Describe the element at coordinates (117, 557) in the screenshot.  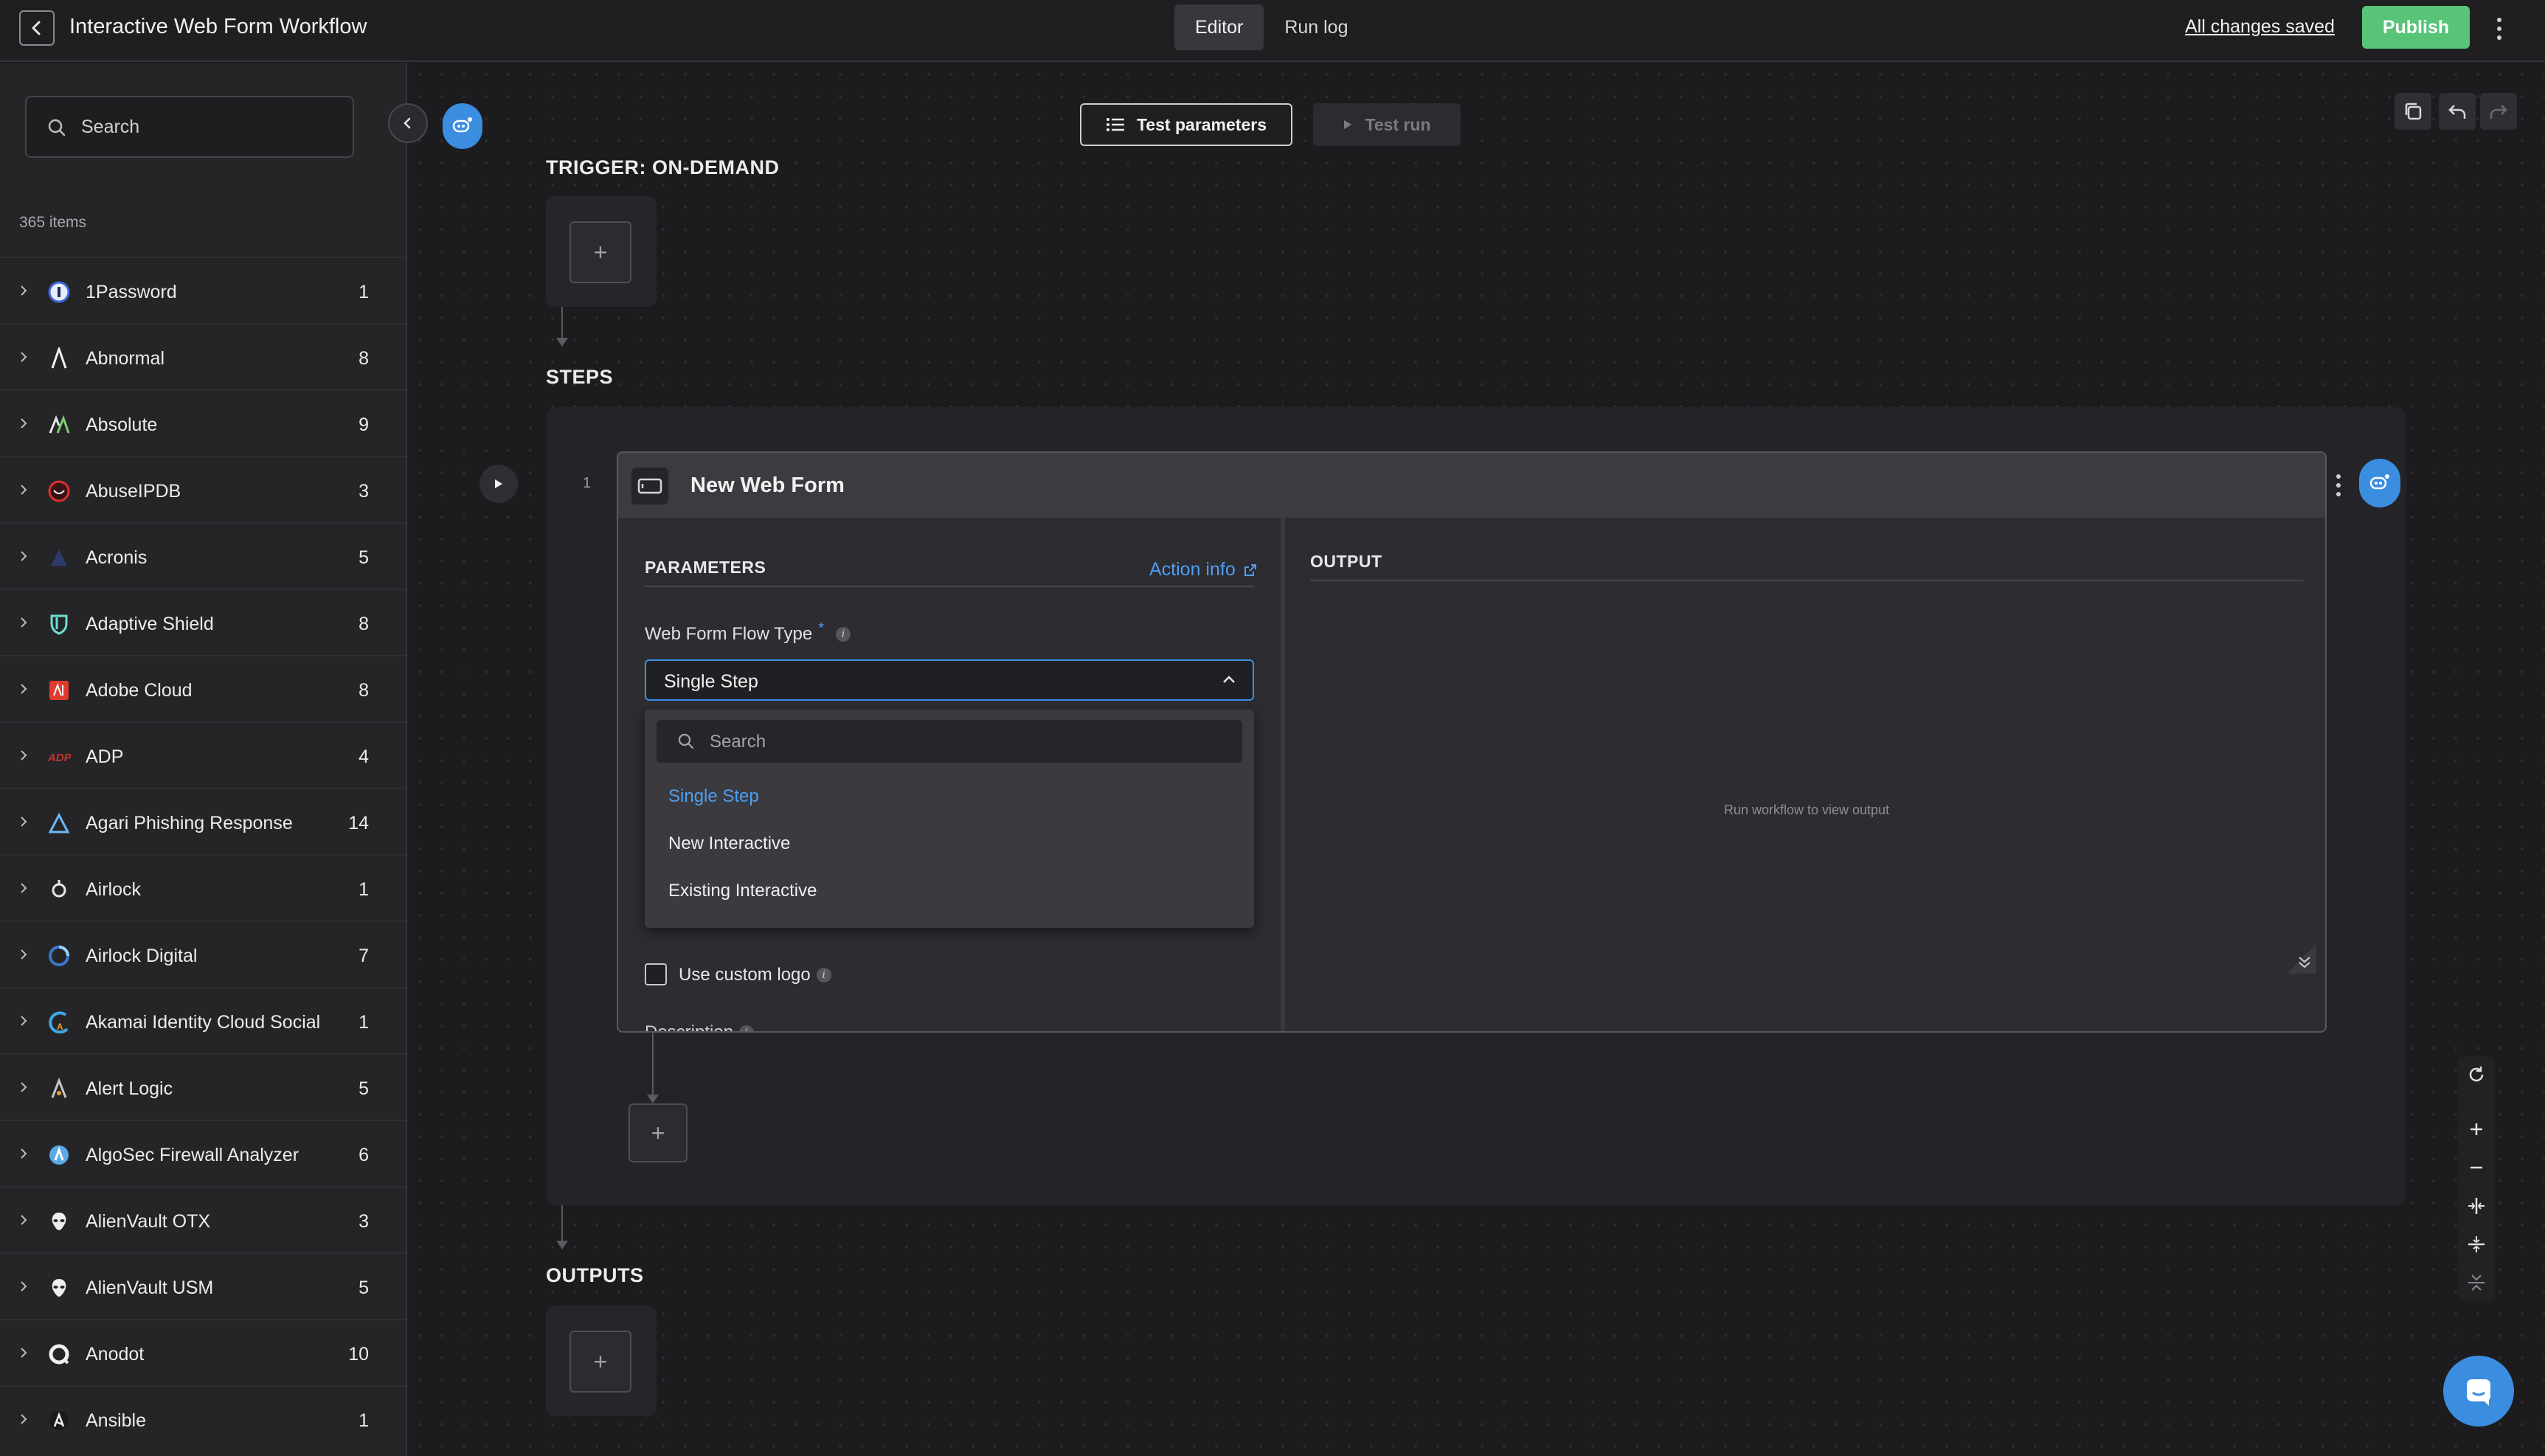
I see `integration-name: Acronis` at that location.